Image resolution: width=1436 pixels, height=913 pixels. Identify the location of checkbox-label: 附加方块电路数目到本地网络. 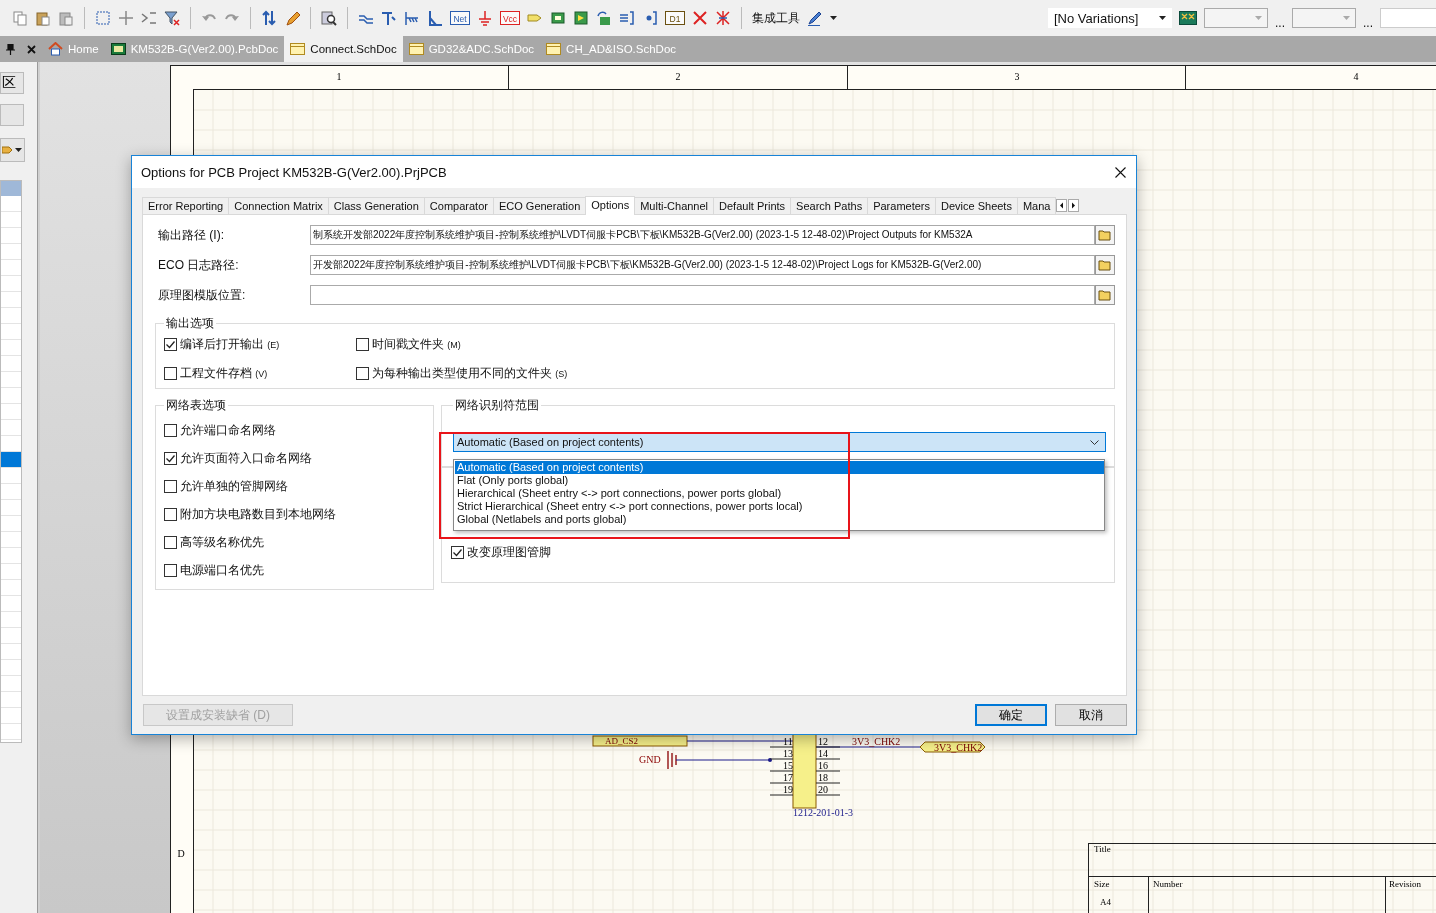
(258, 514).